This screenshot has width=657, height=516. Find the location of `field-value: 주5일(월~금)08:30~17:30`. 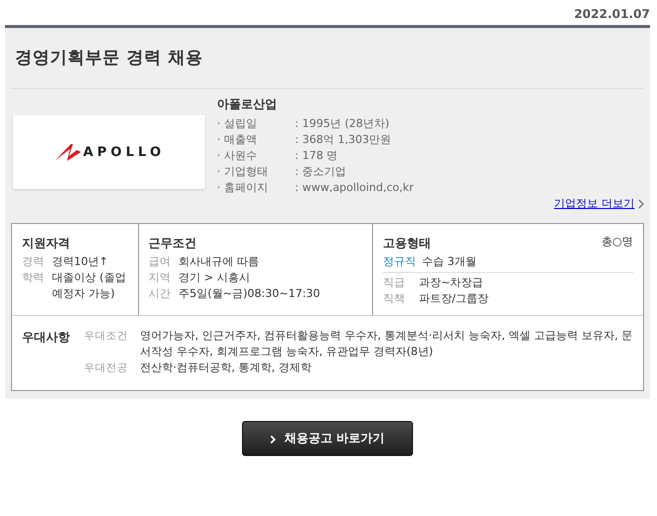

field-value: 주5일(월~금)08:30~17:30 is located at coordinates (249, 294).